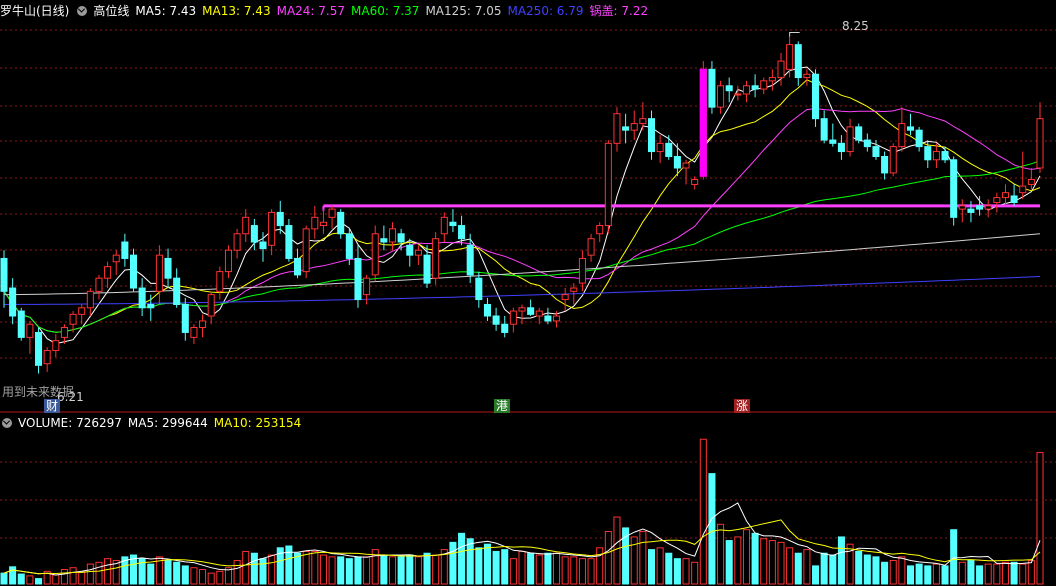  What do you see at coordinates (111, 11) in the screenshot?
I see `indicator-name: 高位线` at bounding box center [111, 11].